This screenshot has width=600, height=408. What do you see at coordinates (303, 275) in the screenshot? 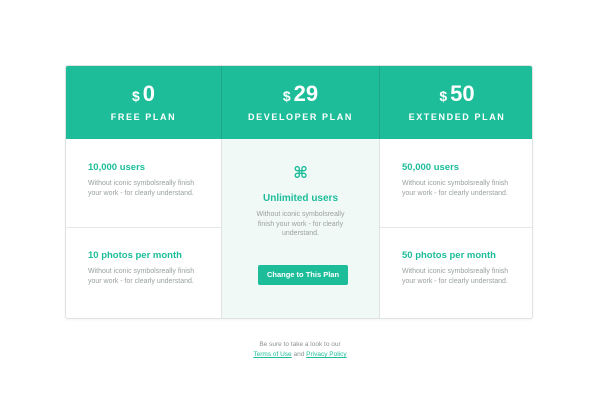
I see `change-plan-button: Change to This Plan` at bounding box center [303, 275].